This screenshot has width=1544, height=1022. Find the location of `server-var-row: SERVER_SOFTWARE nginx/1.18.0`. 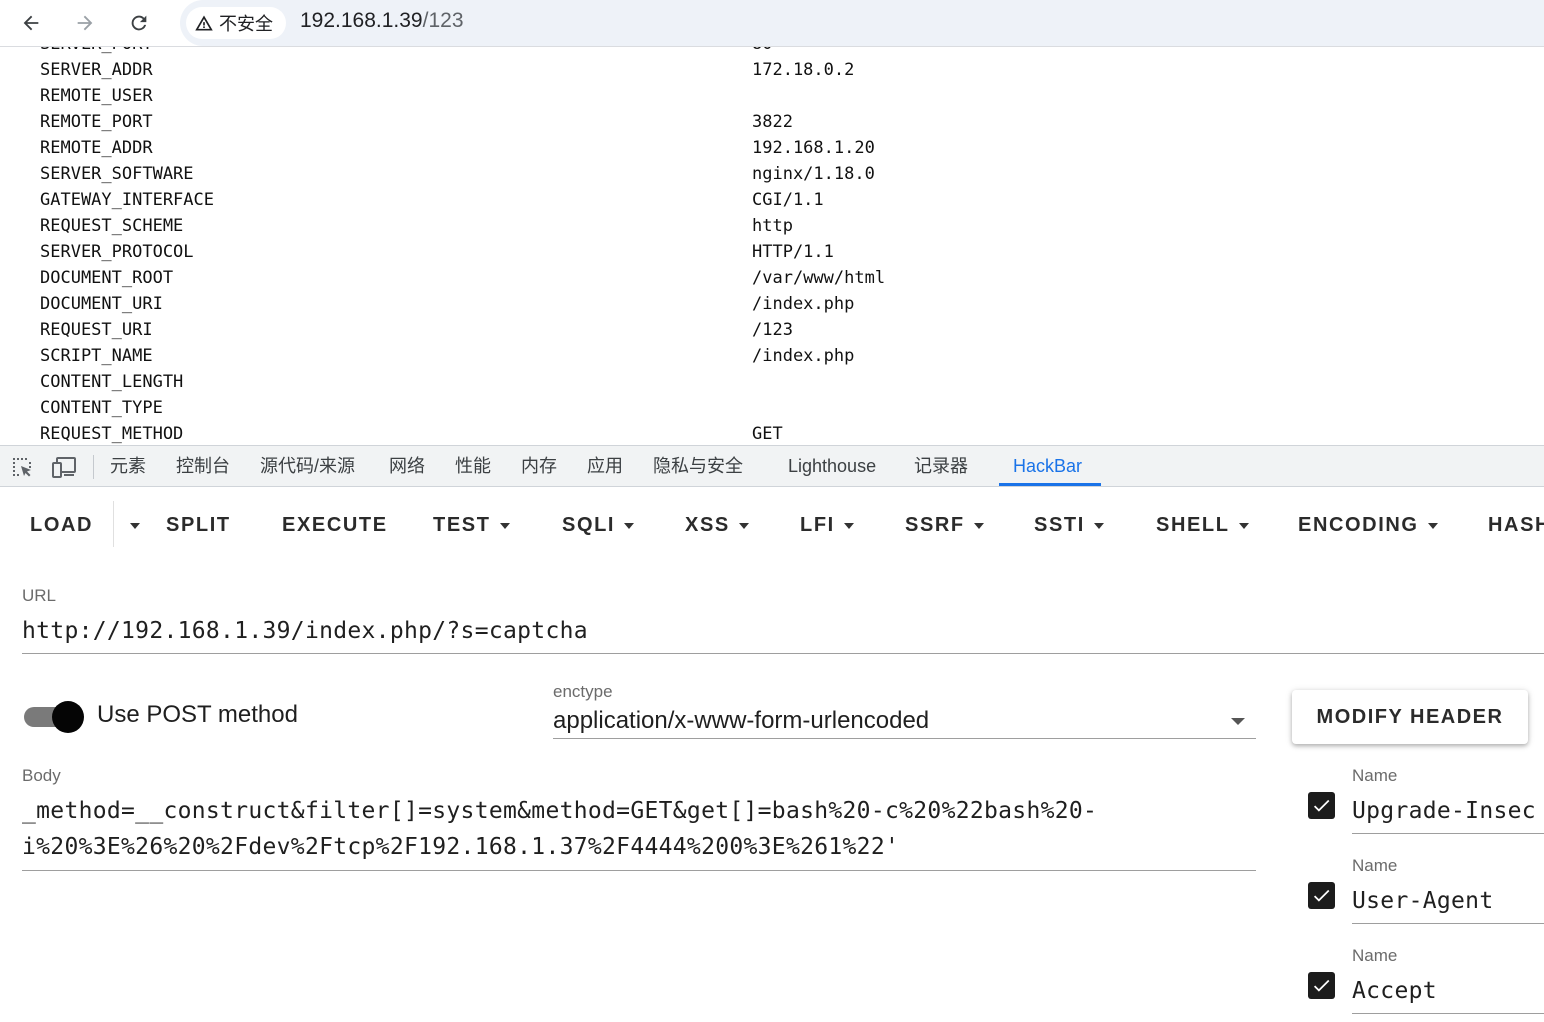

server-var-row: SERVER_SOFTWARE nginx/1.18.0 is located at coordinates (772, 174).